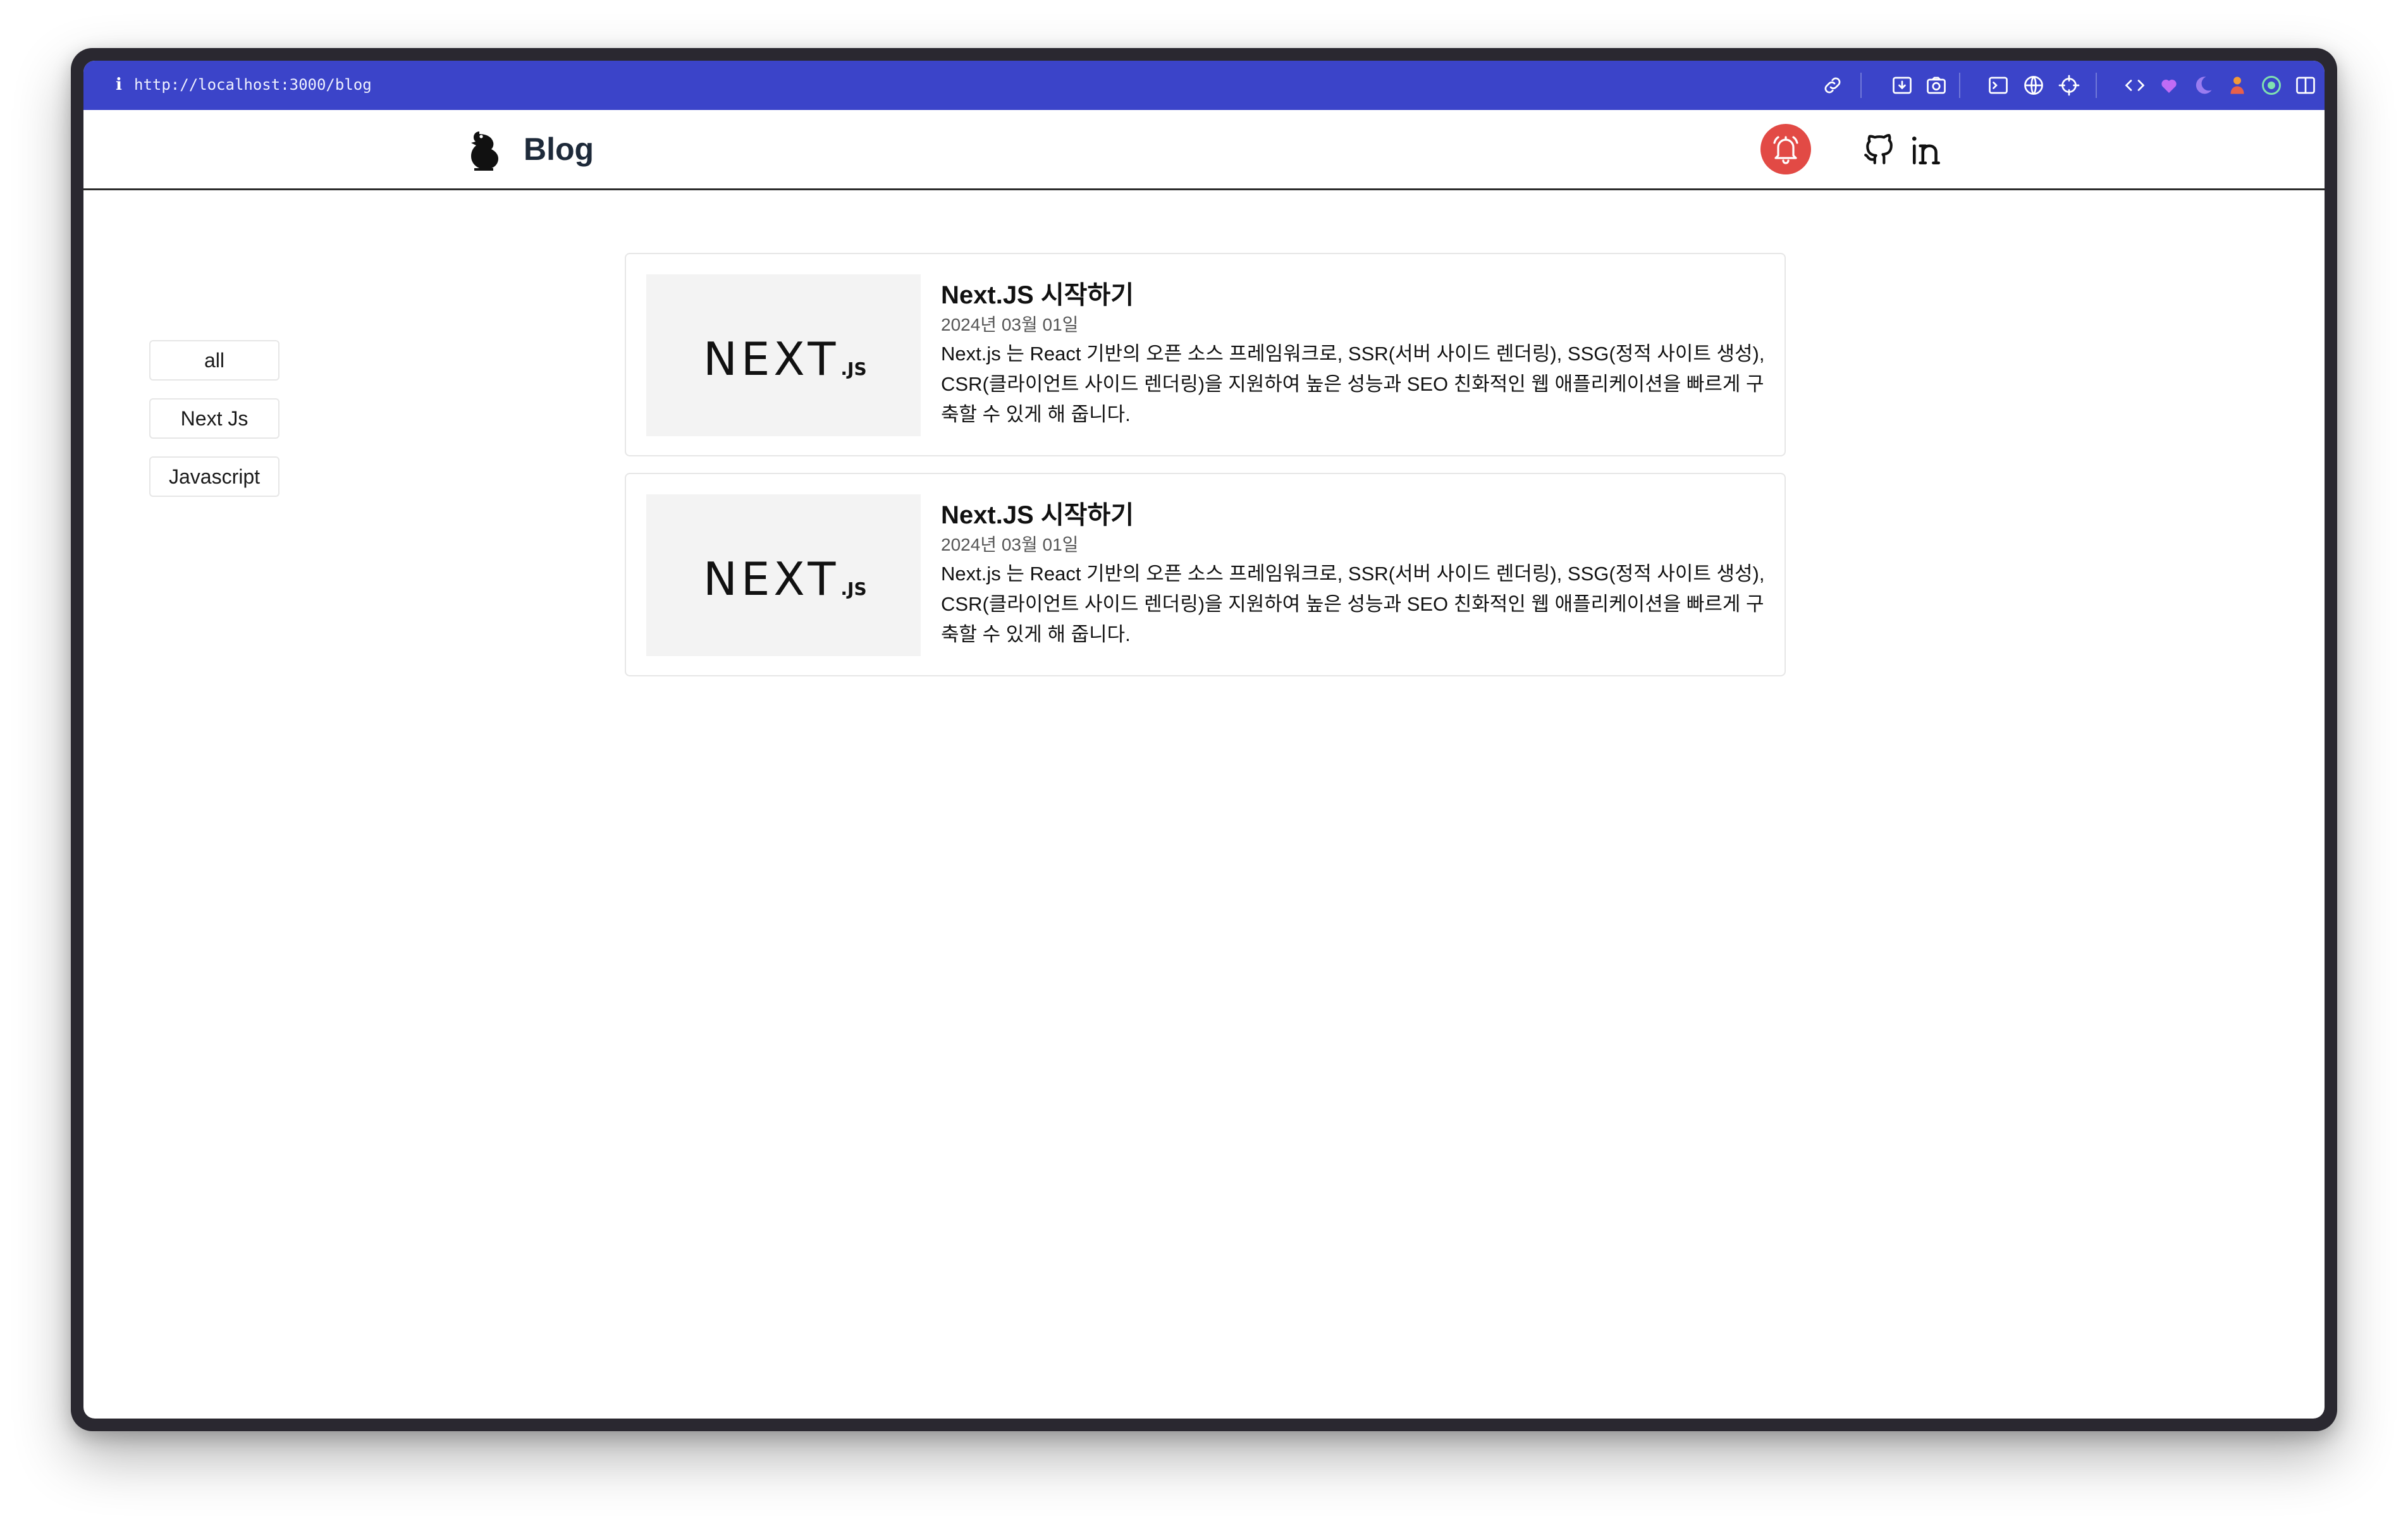 This screenshot has height=1526, width=2408. I want to click on target-extension-icon, so click(2271, 85).